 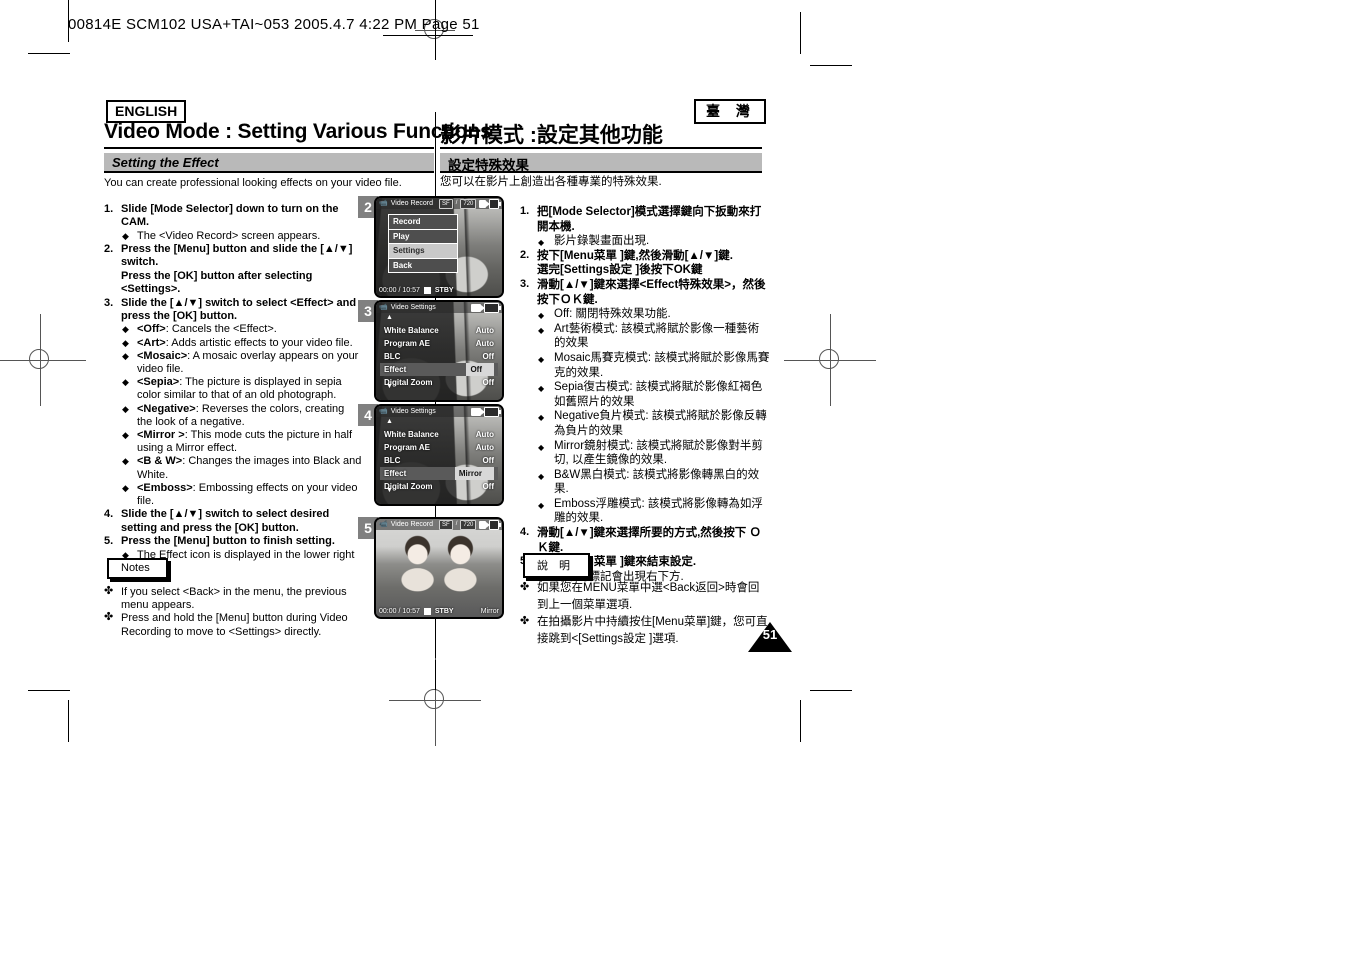 What do you see at coordinates (395, 369) in the screenshot?
I see `settings-row-key: Effect` at bounding box center [395, 369].